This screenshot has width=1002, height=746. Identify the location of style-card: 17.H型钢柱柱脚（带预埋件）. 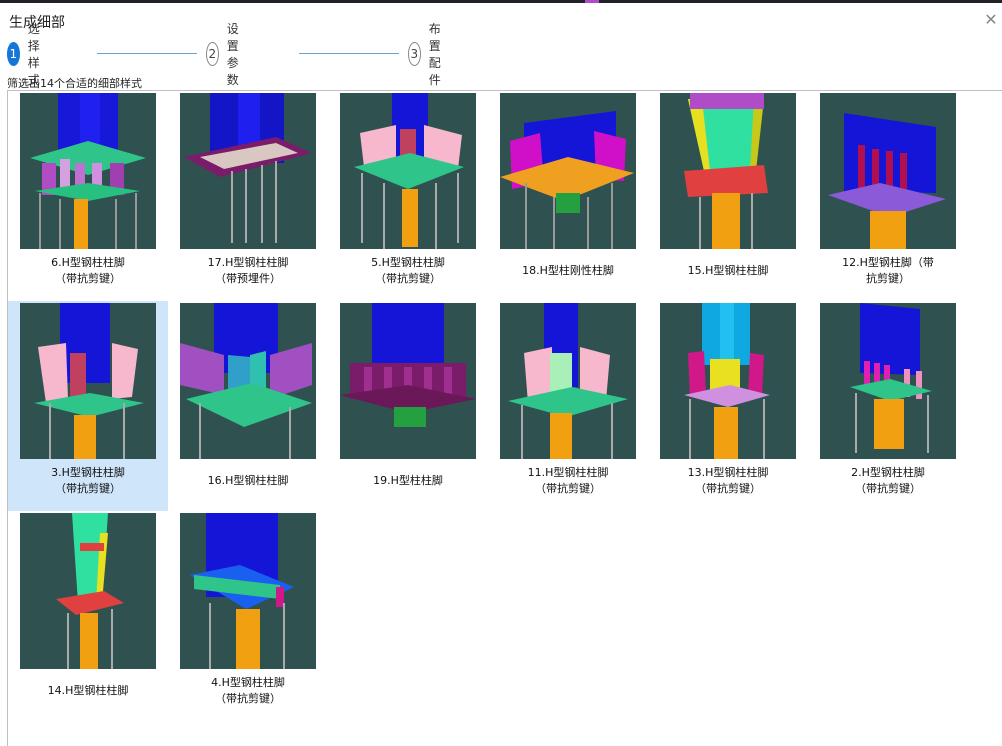
(248, 196).